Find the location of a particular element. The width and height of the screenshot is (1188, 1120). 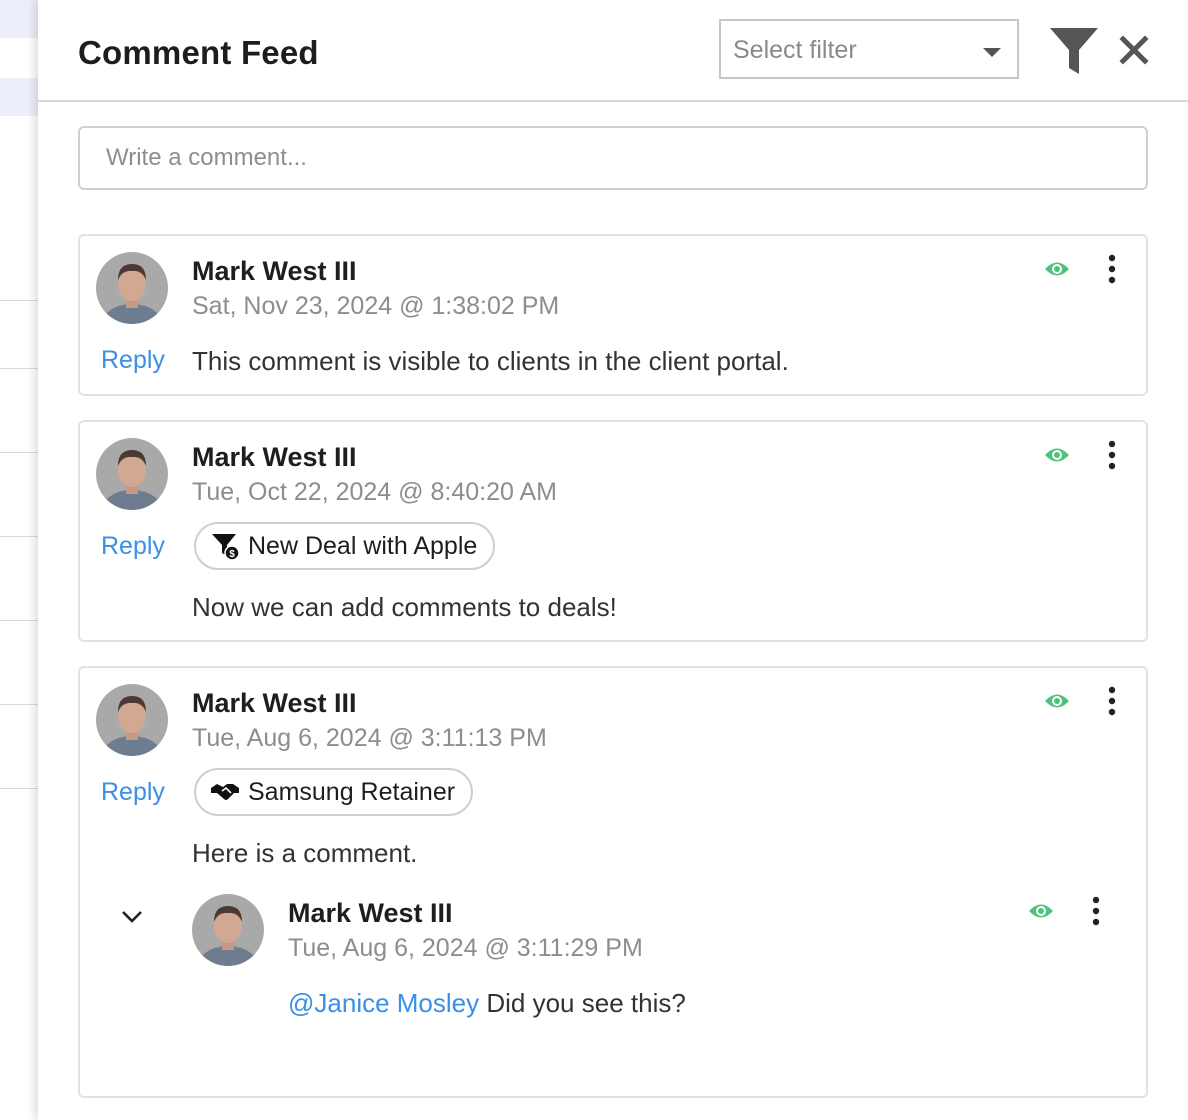

close-icon is located at coordinates (1134, 50).